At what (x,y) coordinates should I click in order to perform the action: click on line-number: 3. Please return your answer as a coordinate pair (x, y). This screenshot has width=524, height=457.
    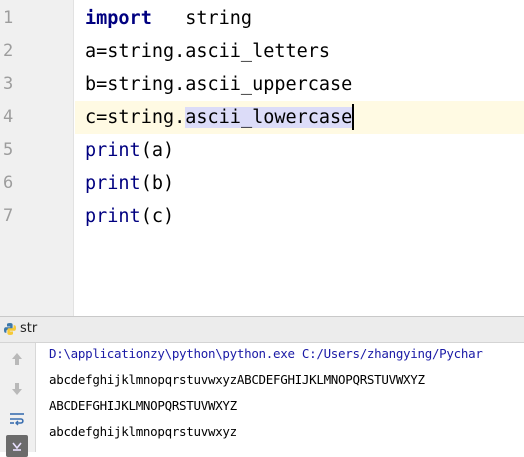
    Looking at the image, I should click on (8, 84).